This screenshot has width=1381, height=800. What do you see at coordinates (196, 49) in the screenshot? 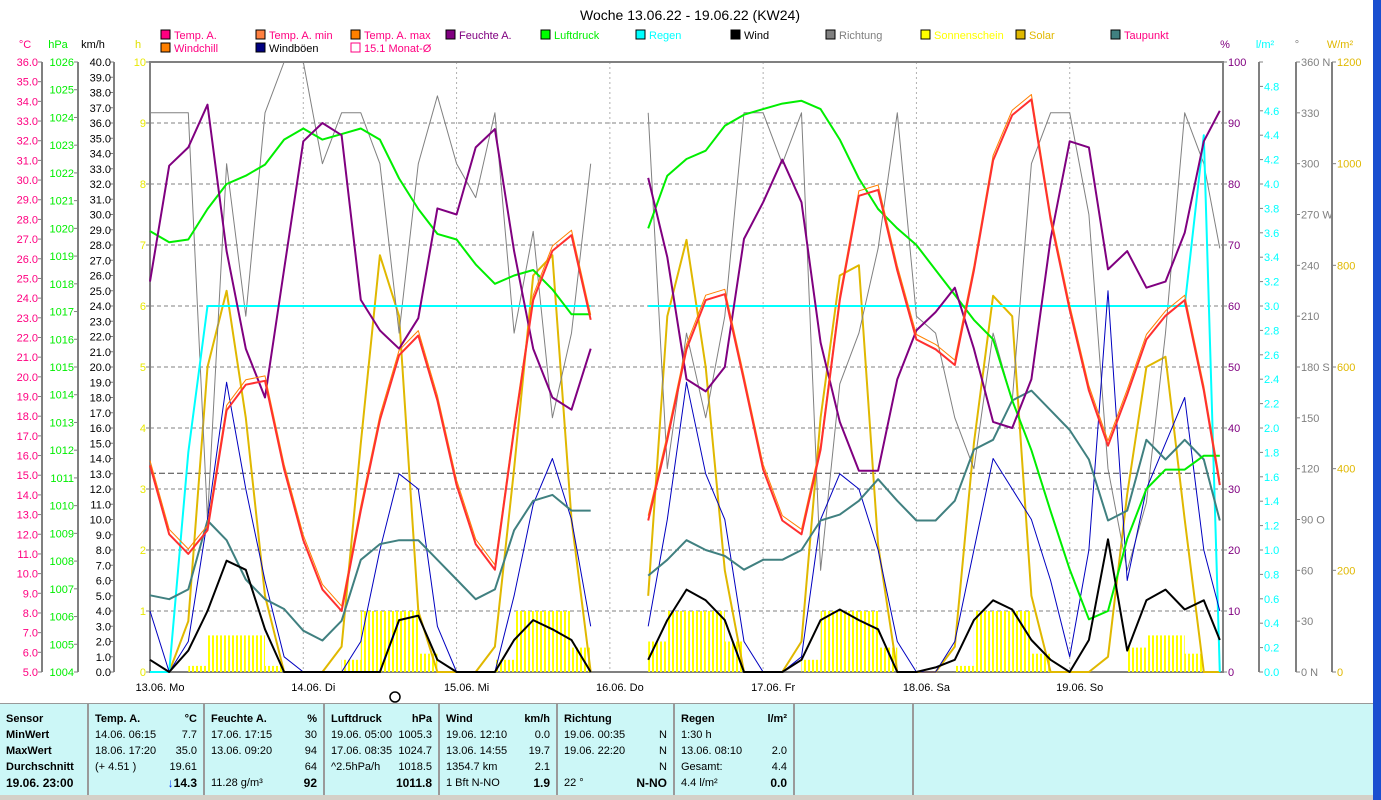
I see `legend-label: Windchill` at bounding box center [196, 49].